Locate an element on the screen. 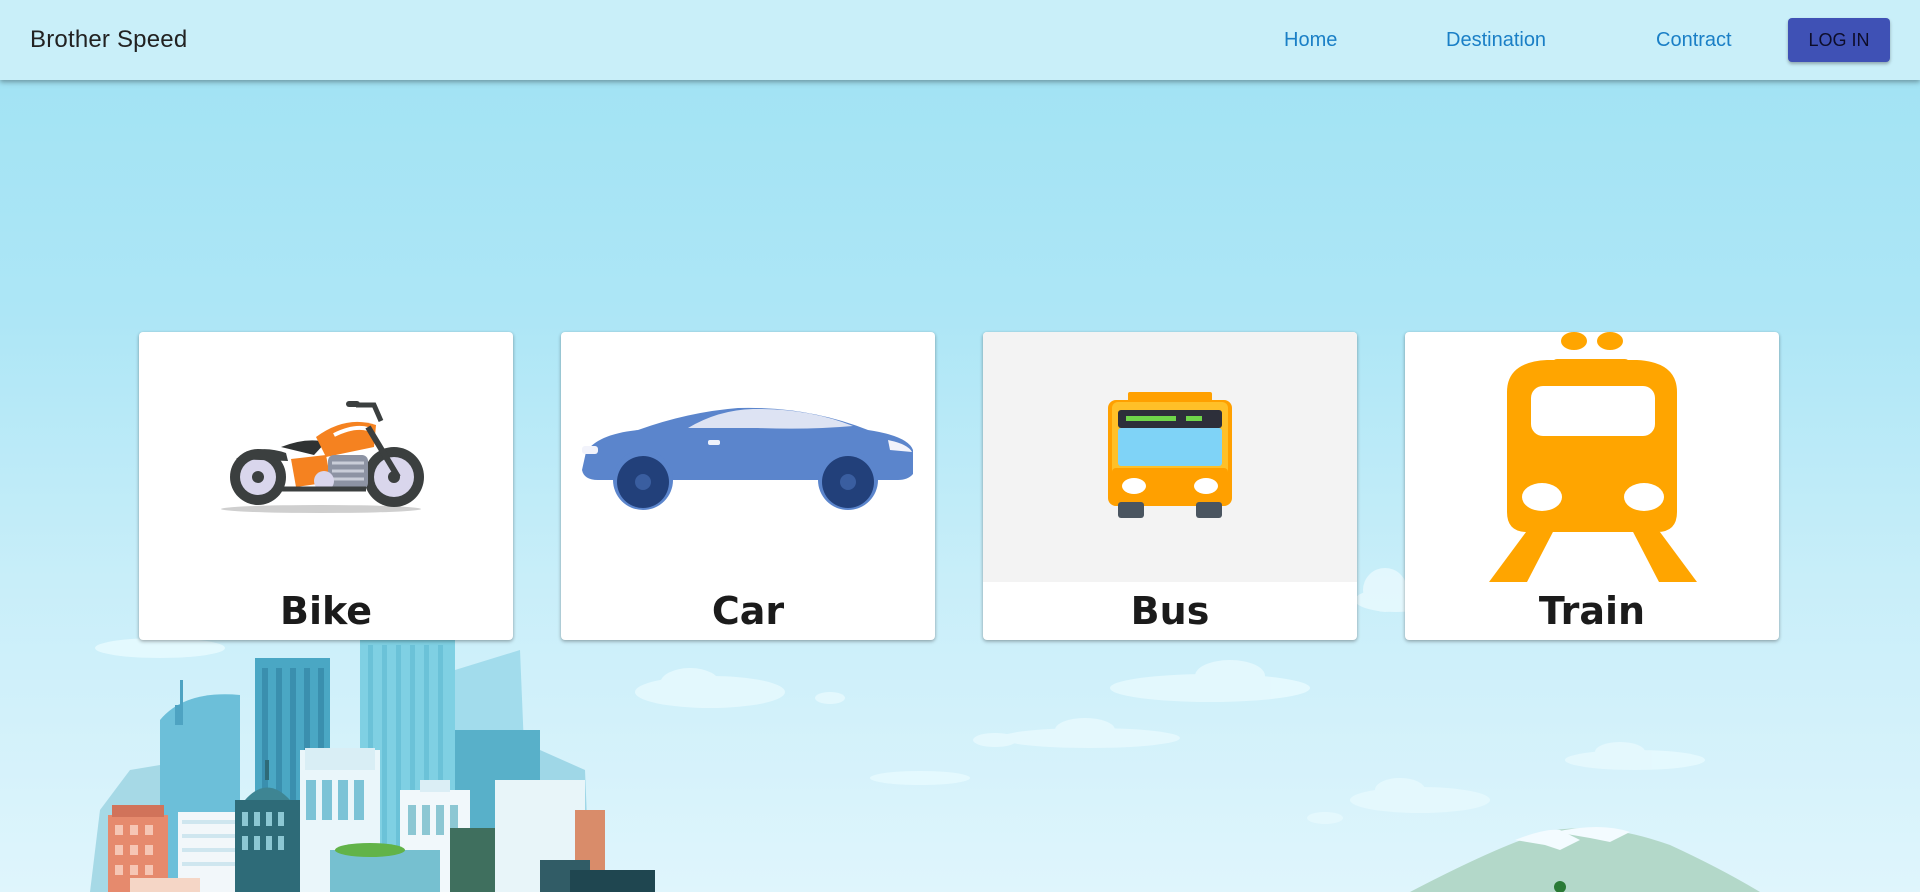  nav-destination-link: Destination is located at coordinates (1496, 40).